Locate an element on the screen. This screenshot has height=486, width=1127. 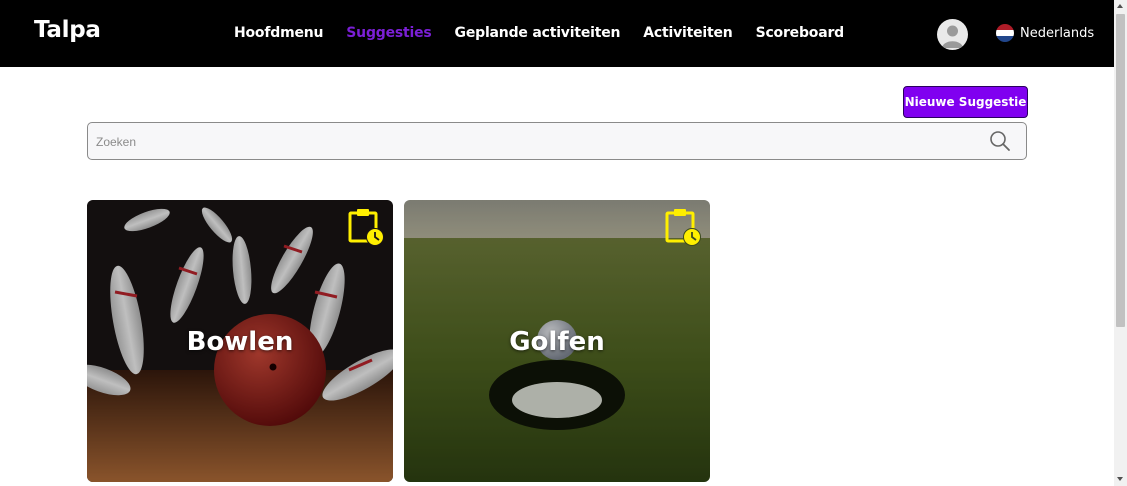
nav-item-geplande-activiteiten: Geplande activiteiten is located at coordinates (538, 33).